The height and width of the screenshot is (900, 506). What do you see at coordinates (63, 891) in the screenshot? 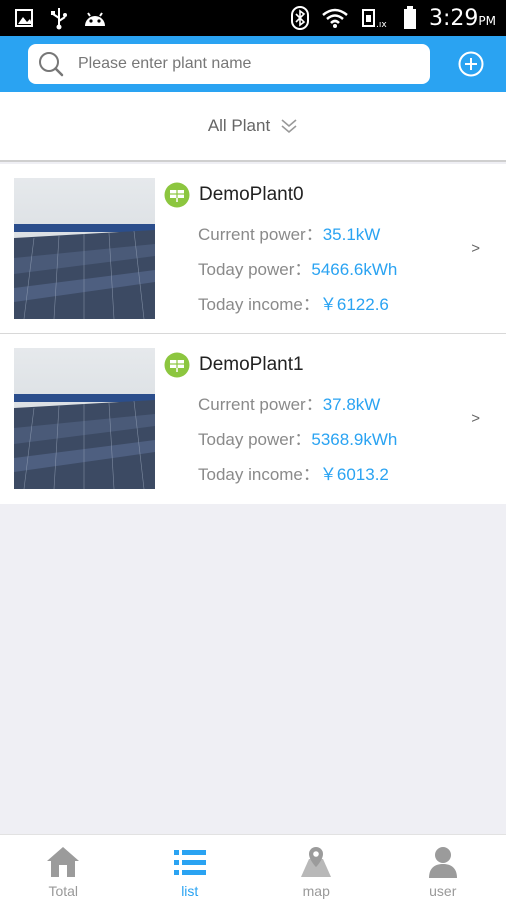
I see `tab-label: Total` at bounding box center [63, 891].